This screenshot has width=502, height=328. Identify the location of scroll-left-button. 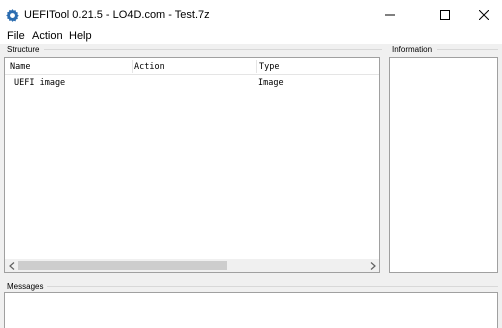
(11, 265).